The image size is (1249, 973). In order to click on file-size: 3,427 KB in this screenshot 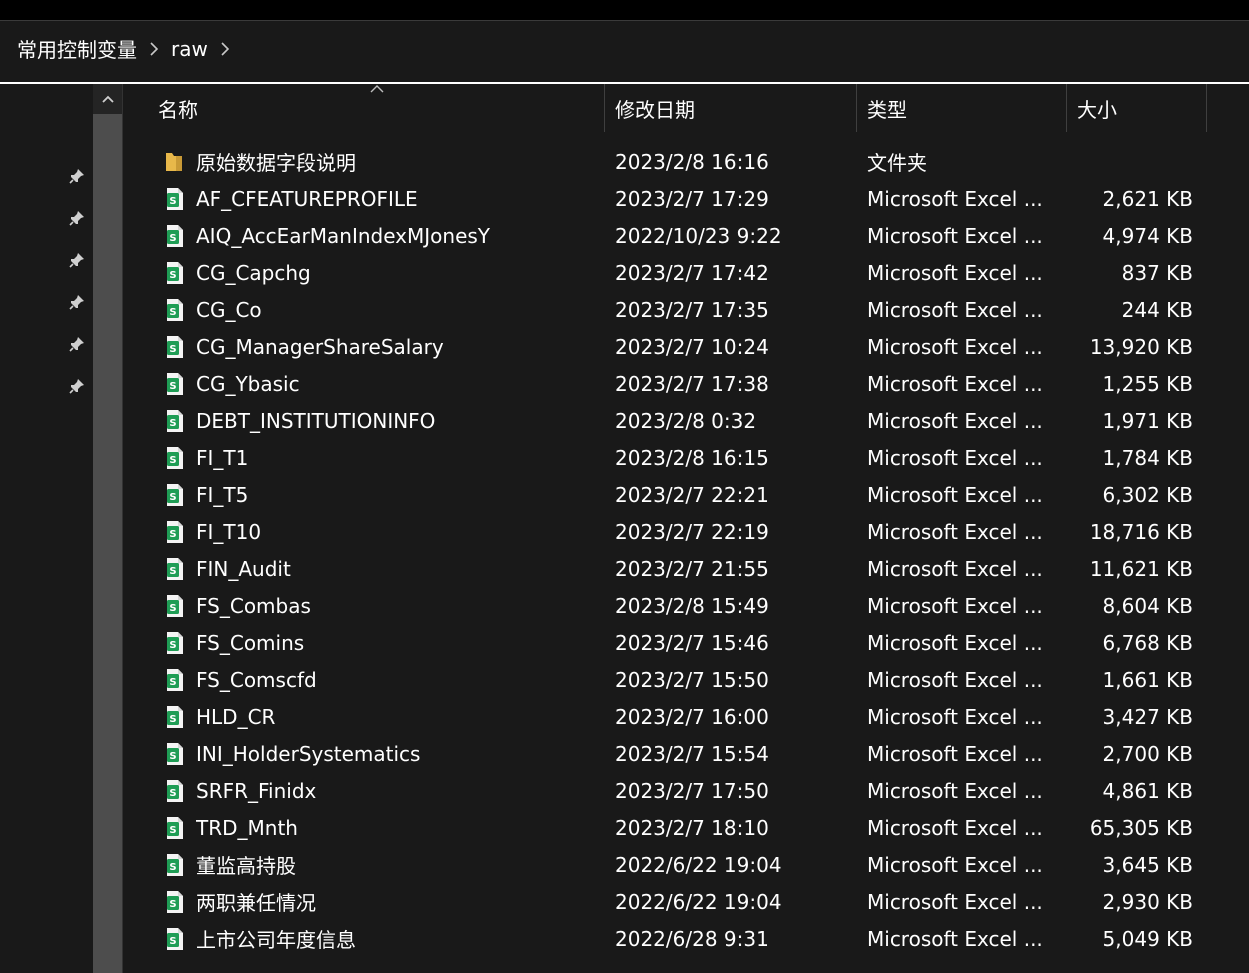, I will do `click(1147, 716)`.